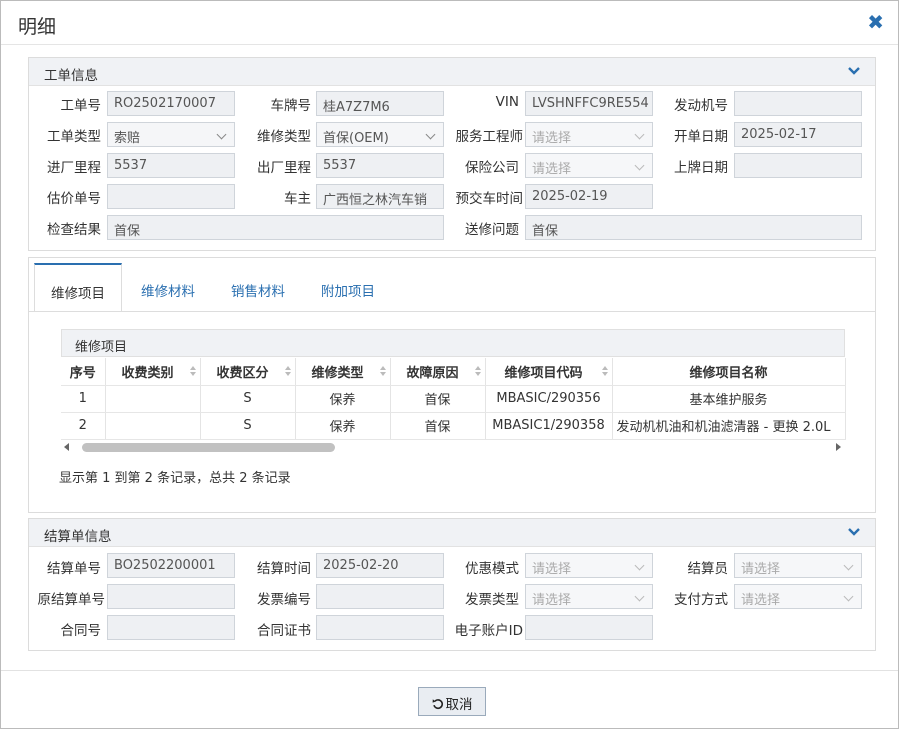  Describe the element at coordinates (452, 533) in the screenshot. I see `settlement-panel-header: 结算单信息` at that location.